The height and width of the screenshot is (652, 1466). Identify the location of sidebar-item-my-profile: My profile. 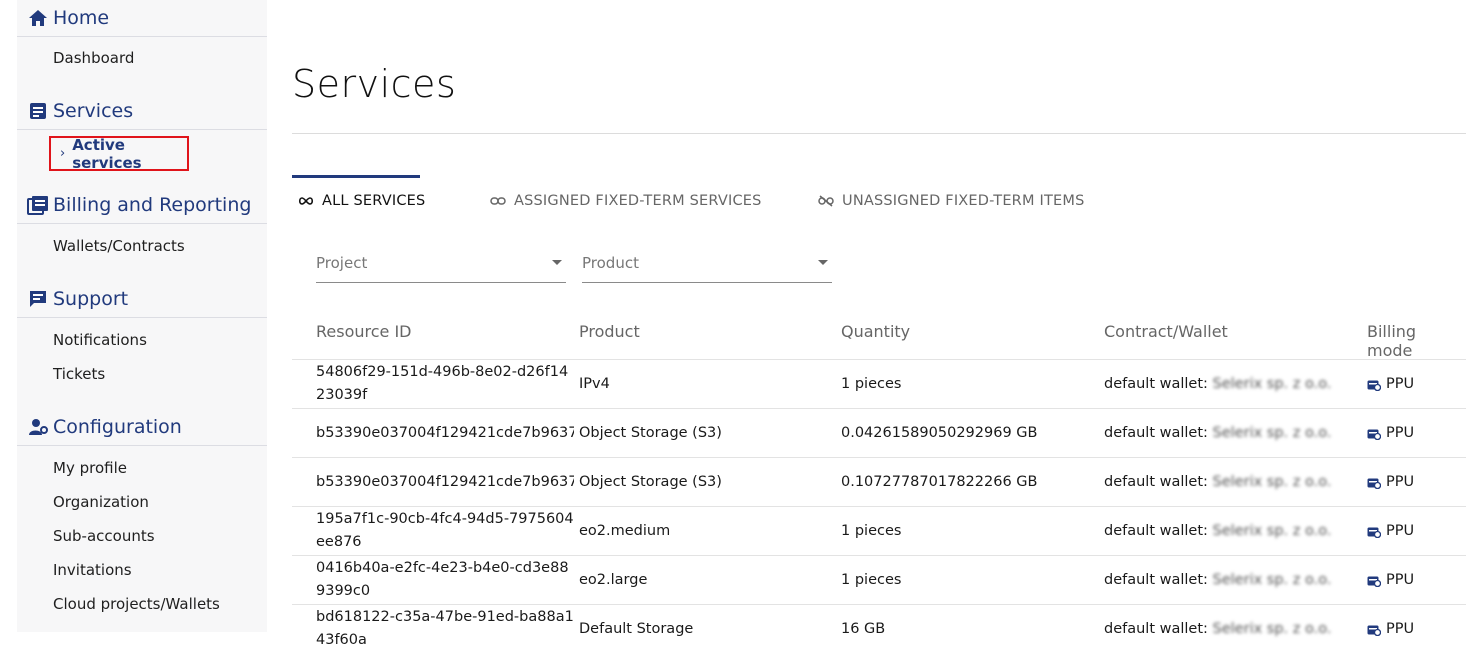
(90, 468).